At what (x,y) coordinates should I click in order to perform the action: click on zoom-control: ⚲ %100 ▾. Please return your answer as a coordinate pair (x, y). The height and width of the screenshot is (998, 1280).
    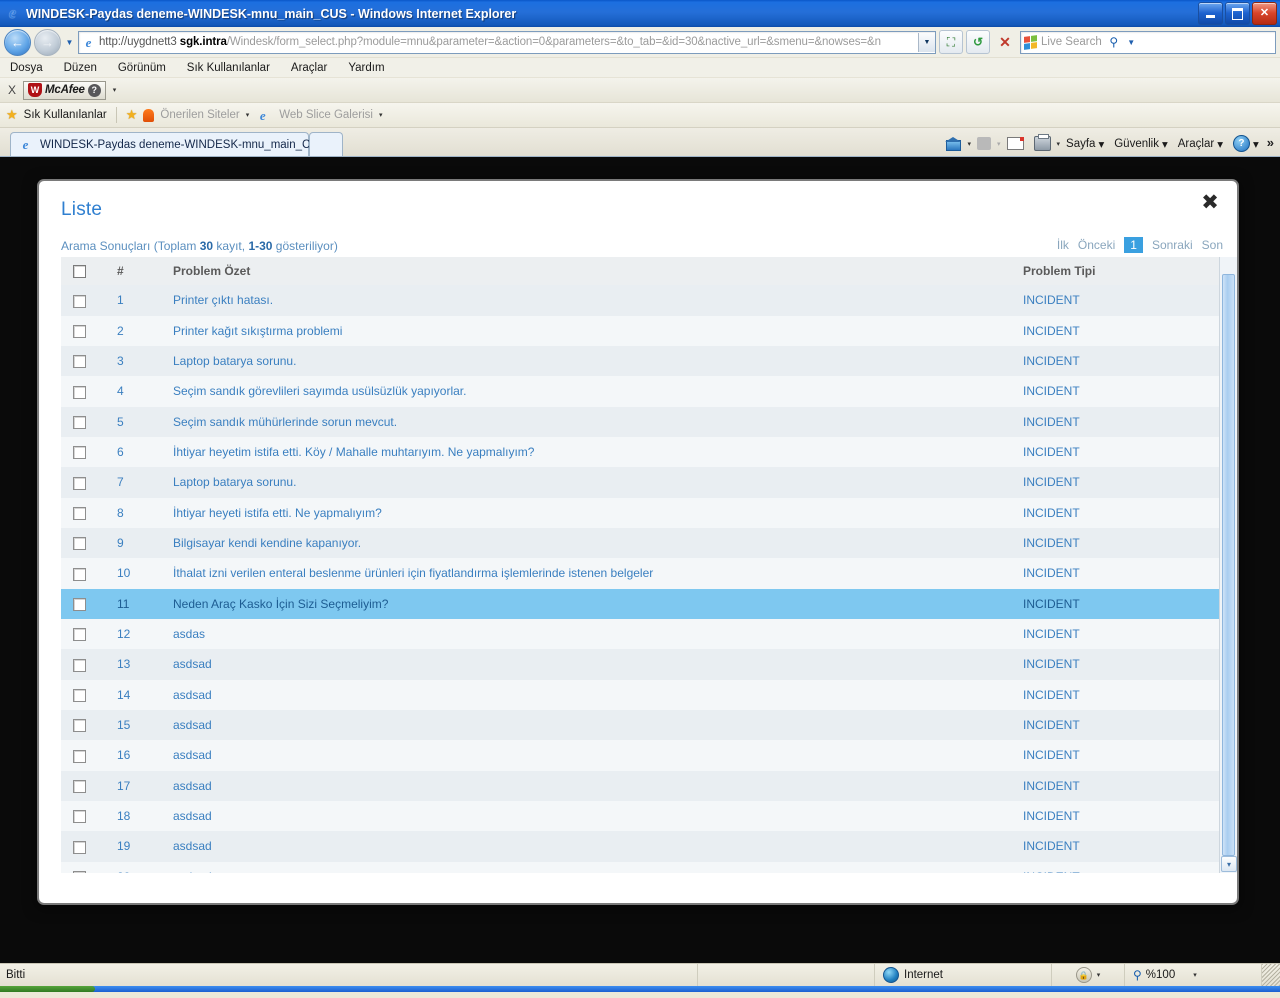
    Looking at the image, I should click on (1193, 975).